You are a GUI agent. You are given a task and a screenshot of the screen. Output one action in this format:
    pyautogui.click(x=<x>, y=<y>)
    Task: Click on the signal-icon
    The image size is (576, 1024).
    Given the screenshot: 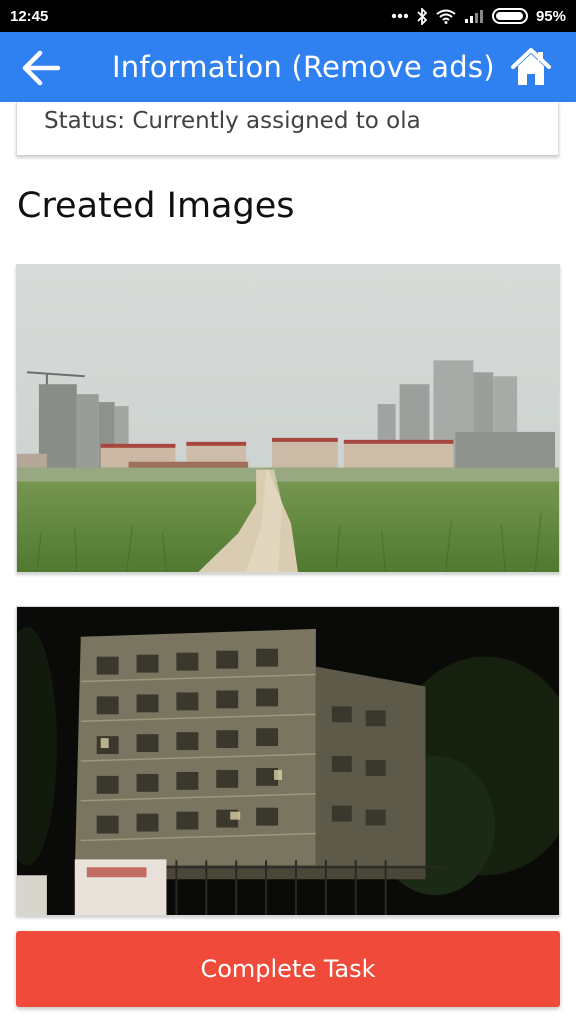 What is the action you would take?
    pyautogui.click(x=474, y=16)
    